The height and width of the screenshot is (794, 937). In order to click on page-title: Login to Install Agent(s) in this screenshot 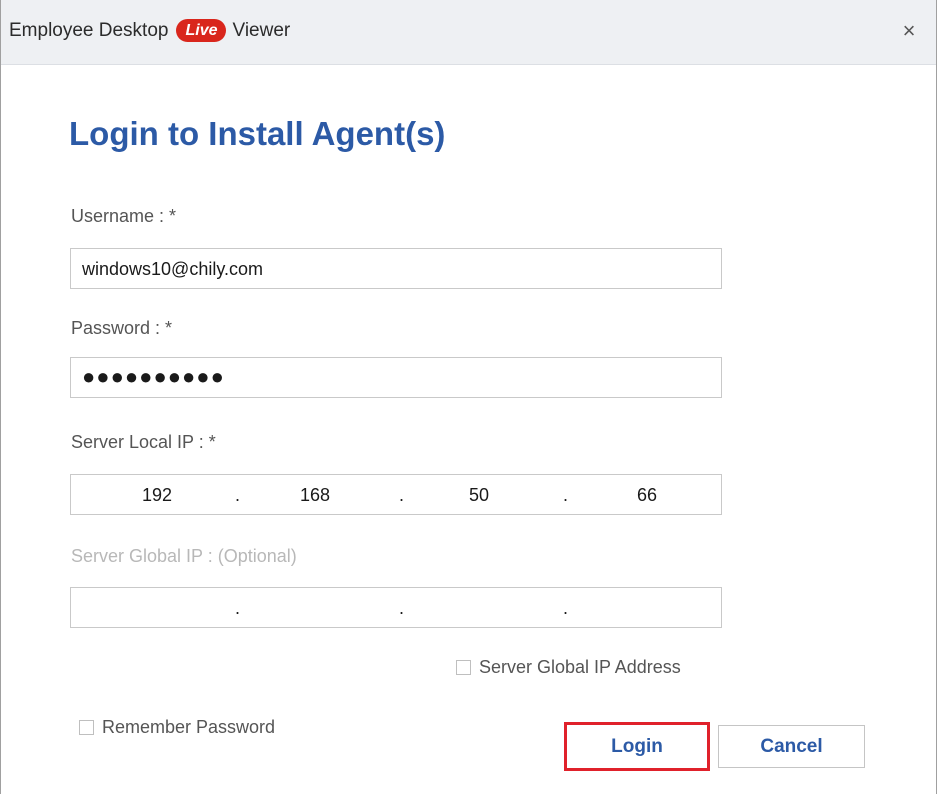, I will do `click(257, 133)`.